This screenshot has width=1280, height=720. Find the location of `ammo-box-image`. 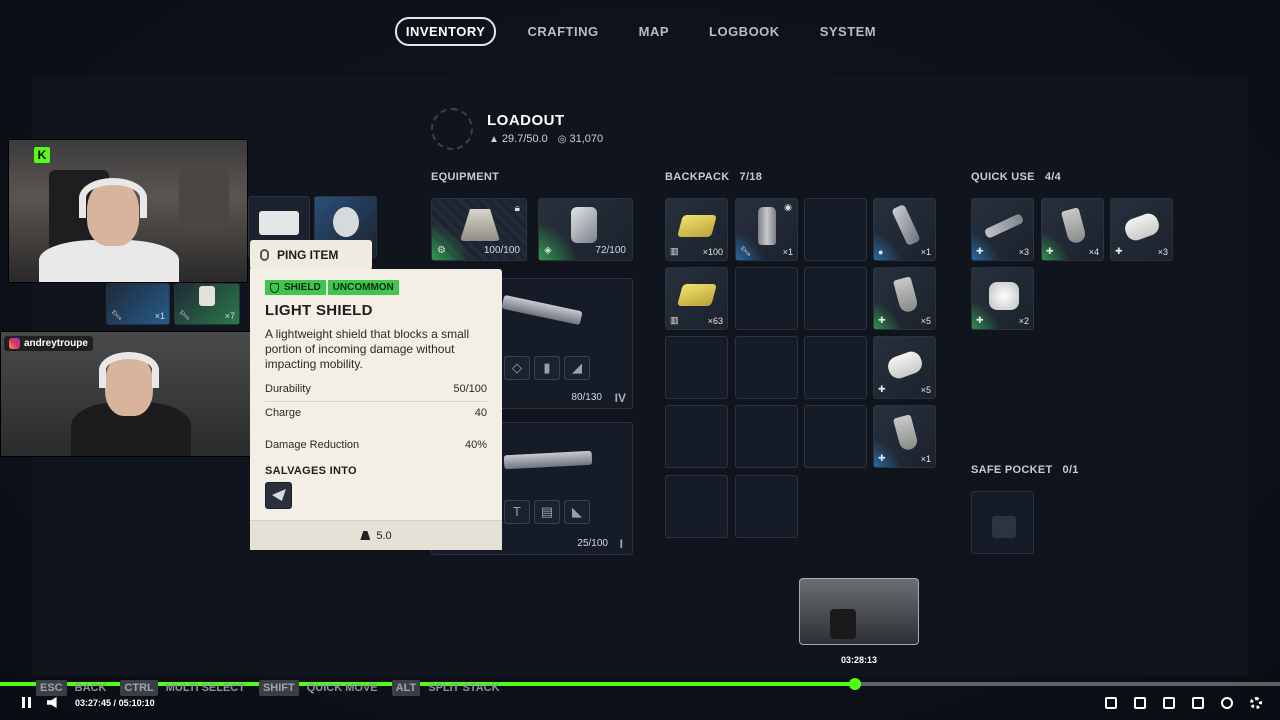

ammo-box-image is located at coordinates (697, 295).